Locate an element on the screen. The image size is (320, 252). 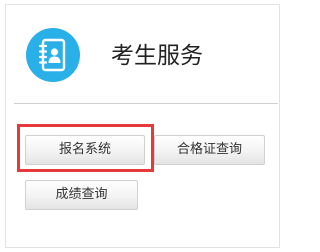
contact-book-icon is located at coordinates (53, 55).